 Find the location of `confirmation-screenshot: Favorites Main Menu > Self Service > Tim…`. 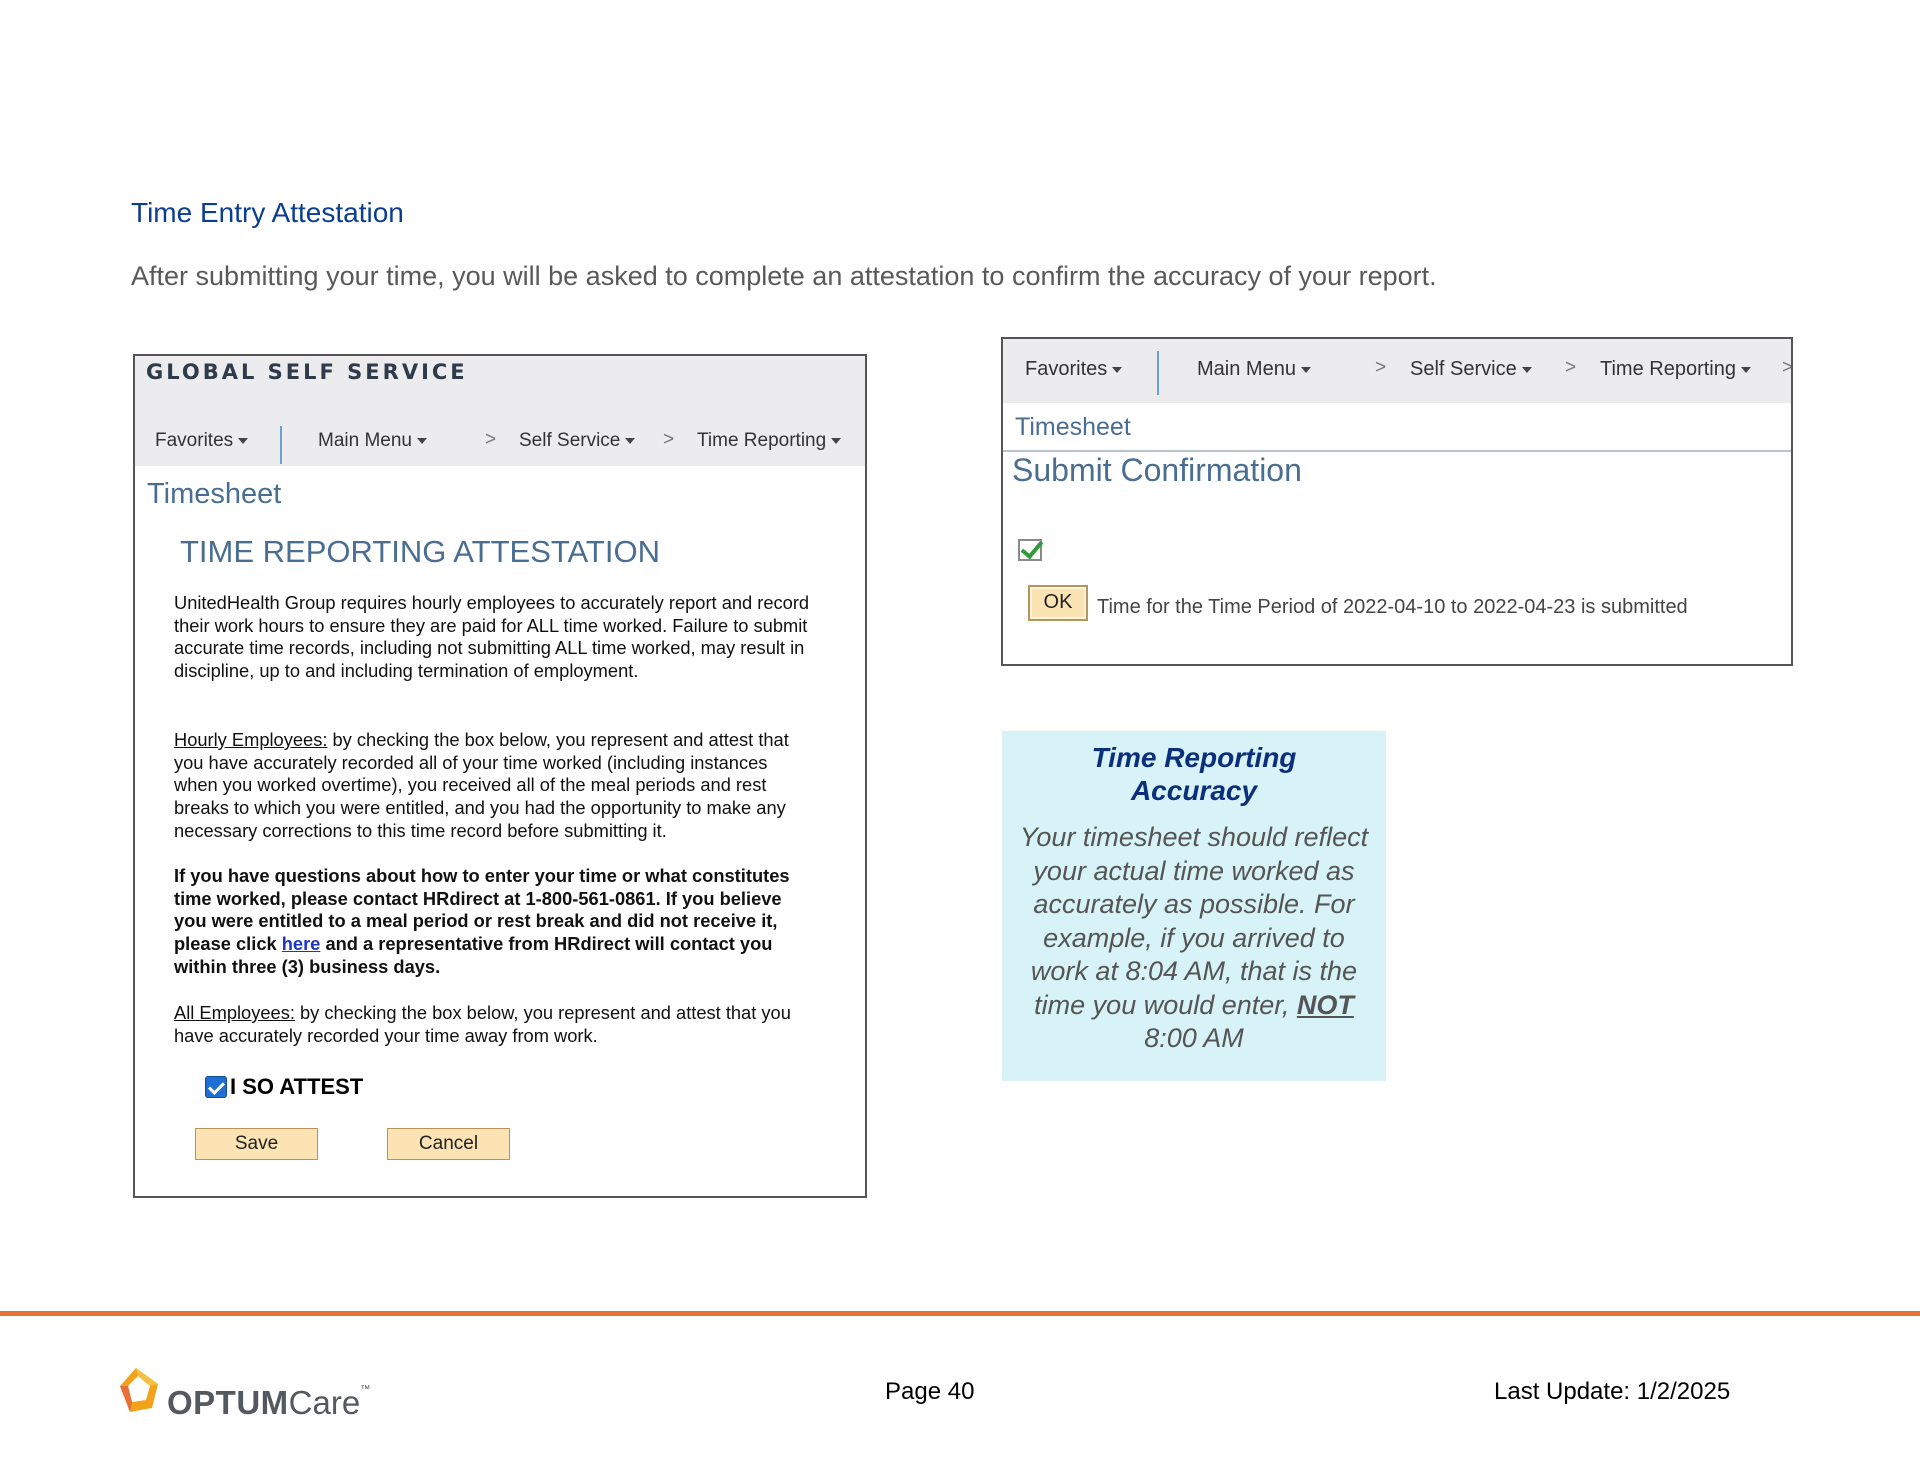

confirmation-screenshot: Favorites Main Menu > Self Service > Tim… is located at coordinates (1397, 501).